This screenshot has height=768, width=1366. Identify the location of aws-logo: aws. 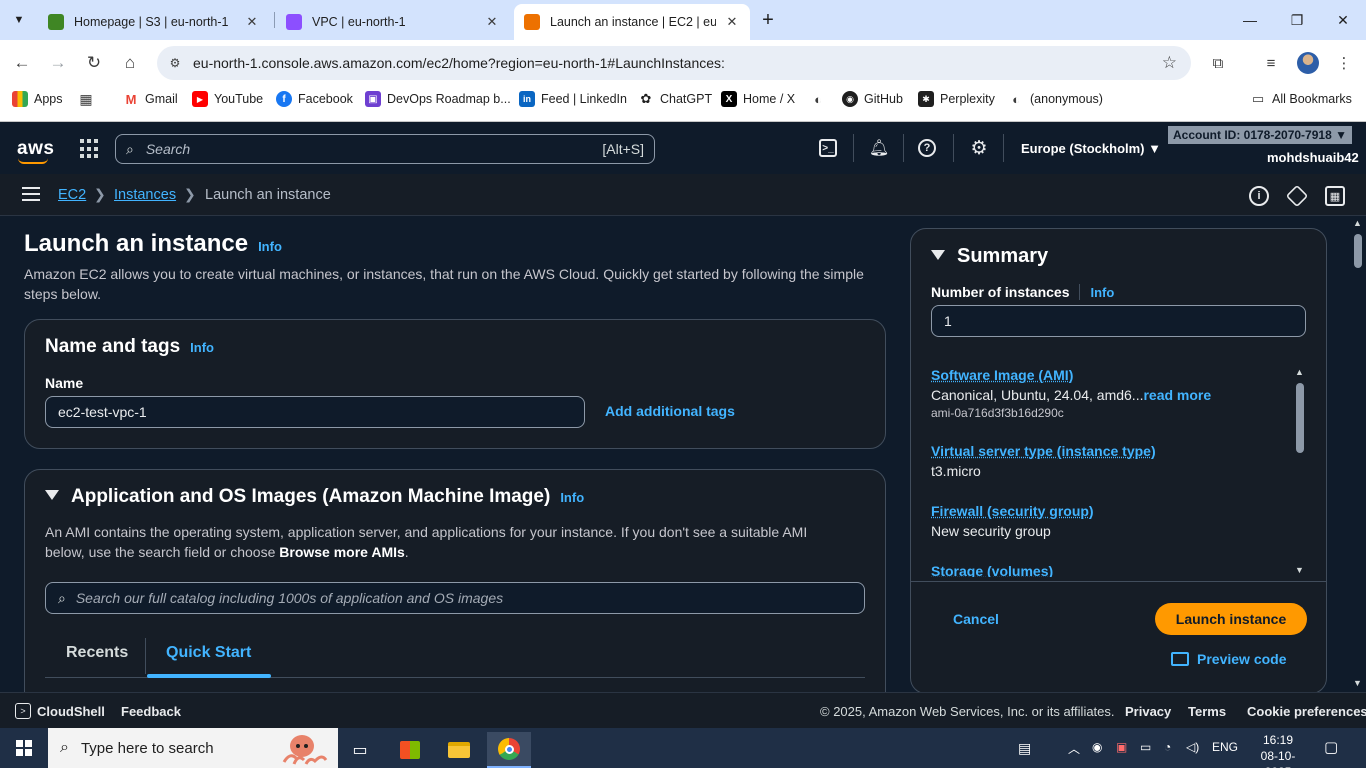
(35, 149).